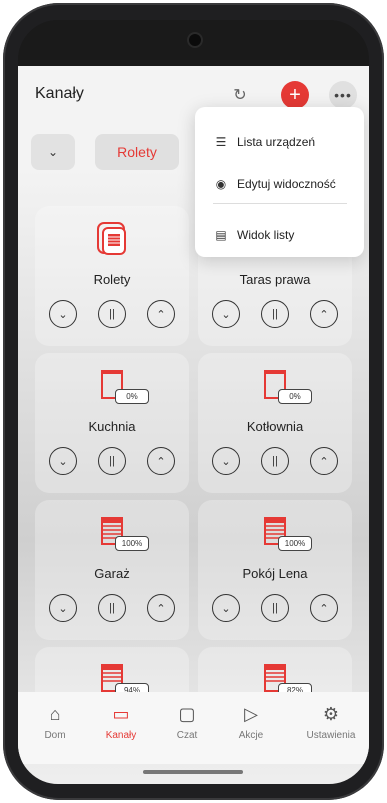  What do you see at coordinates (55, 714) in the screenshot?
I see `home-icon: ⌂` at bounding box center [55, 714].